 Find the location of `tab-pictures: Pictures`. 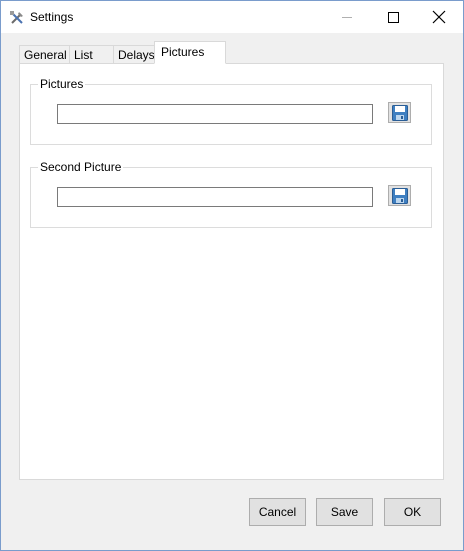

tab-pictures: Pictures is located at coordinates (190, 52).